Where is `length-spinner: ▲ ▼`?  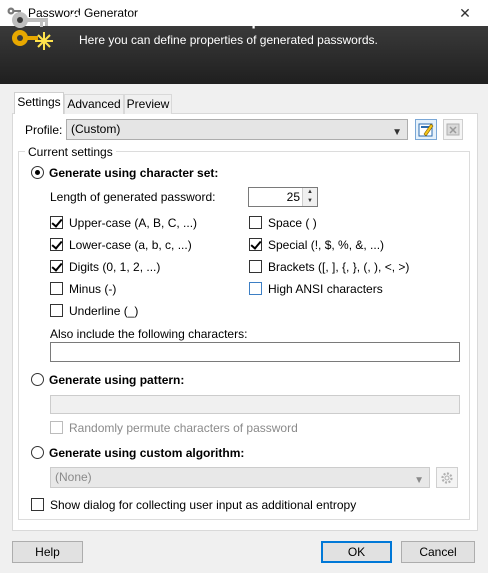 length-spinner: ▲ ▼ is located at coordinates (309, 197).